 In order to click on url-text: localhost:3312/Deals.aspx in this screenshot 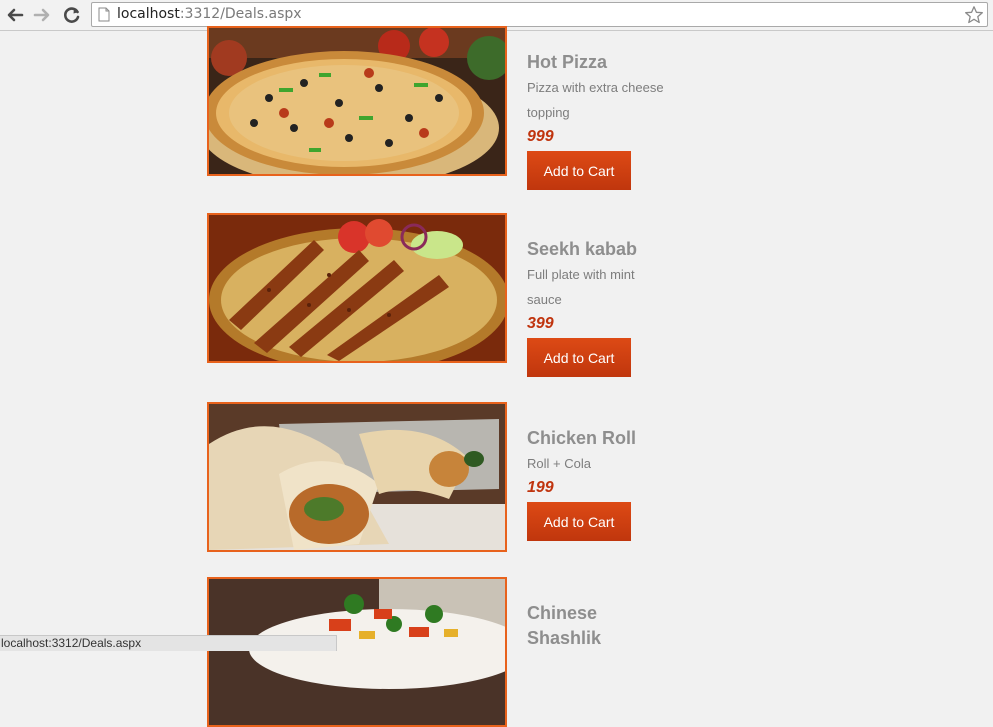, I will do `click(209, 14)`.